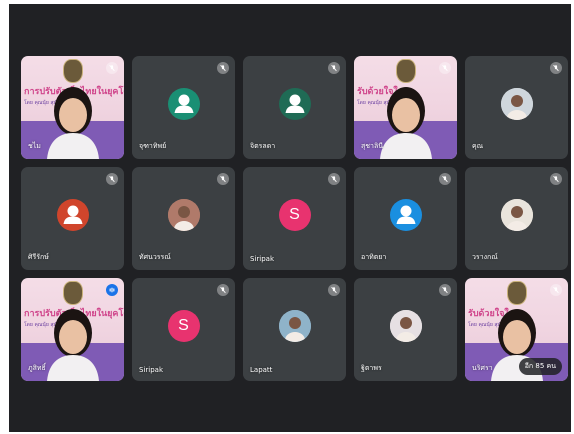 The image size is (574, 434). What do you see at coordinates (261, 370) in the screenshot?
I see `participant-name: Lapatt` at bounding box center [261, 370].